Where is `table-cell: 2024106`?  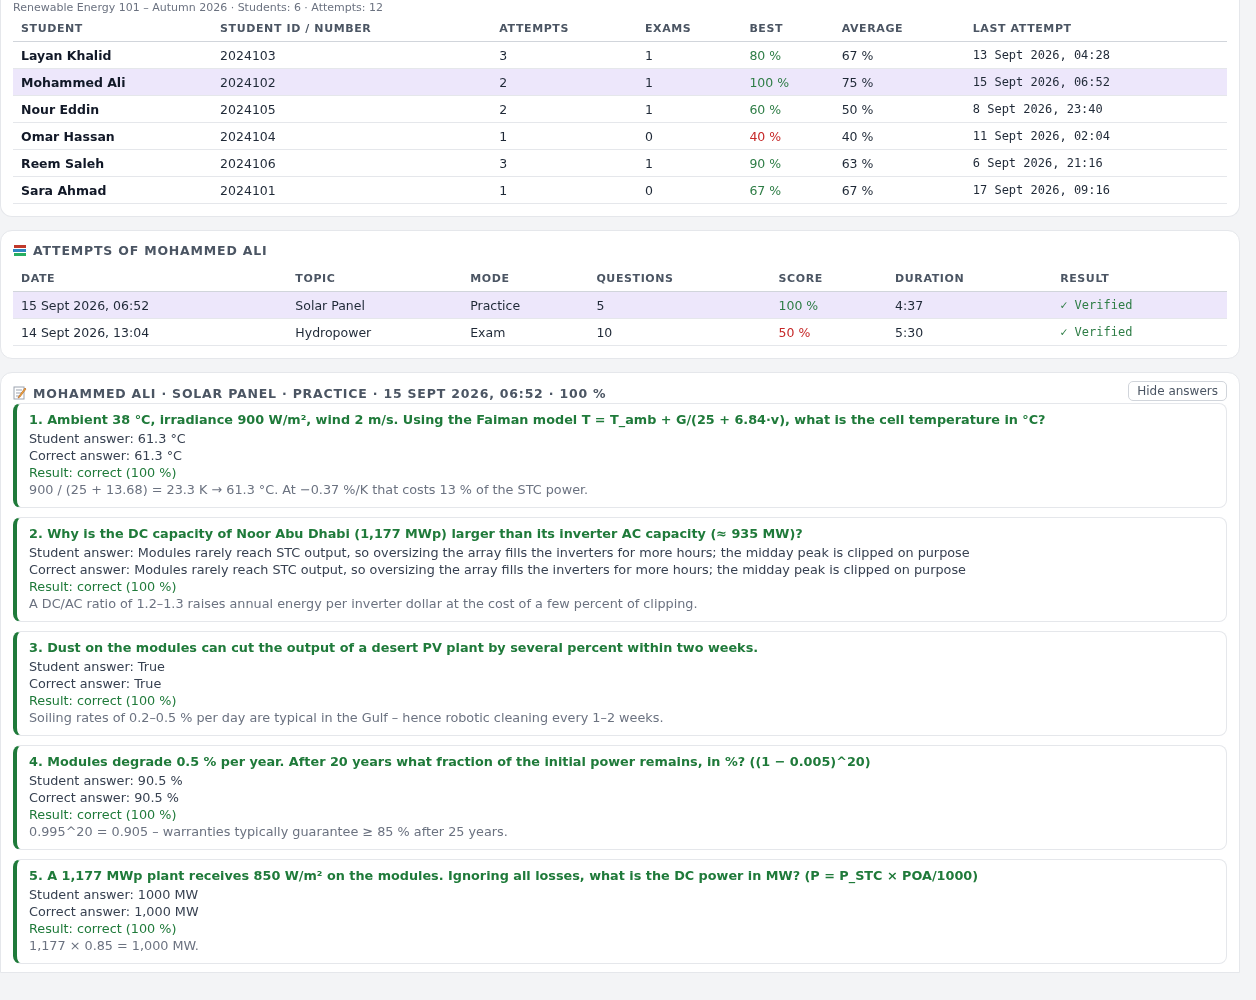
table-cell: 2024106 is located at coordinates (352, 163).